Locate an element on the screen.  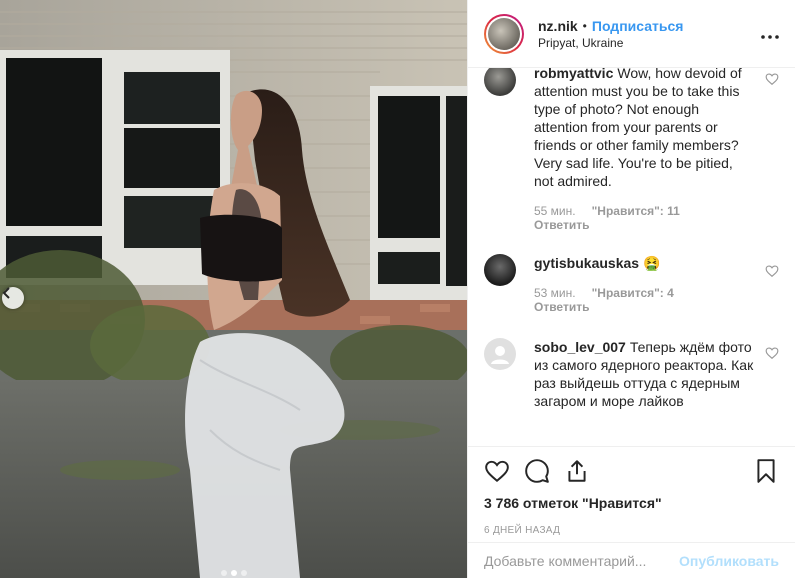
avatar-image is located at coordinates (504, 33).